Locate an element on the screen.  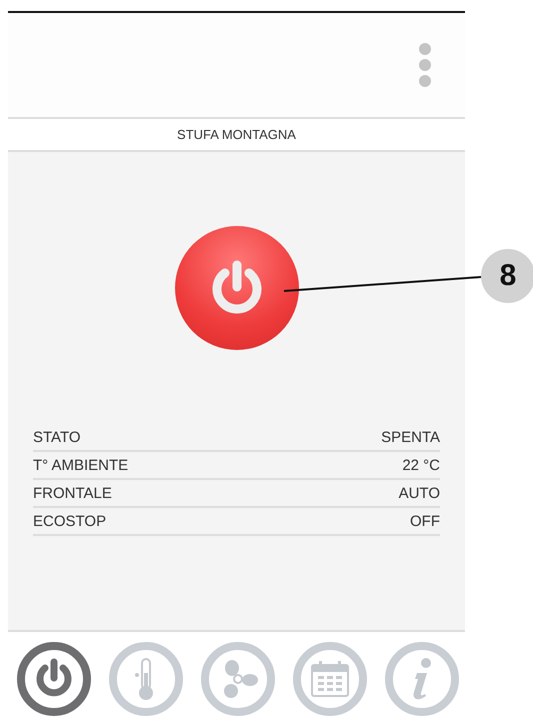
status-label: T° AMBIENTE is located at coordinates (80, 465).